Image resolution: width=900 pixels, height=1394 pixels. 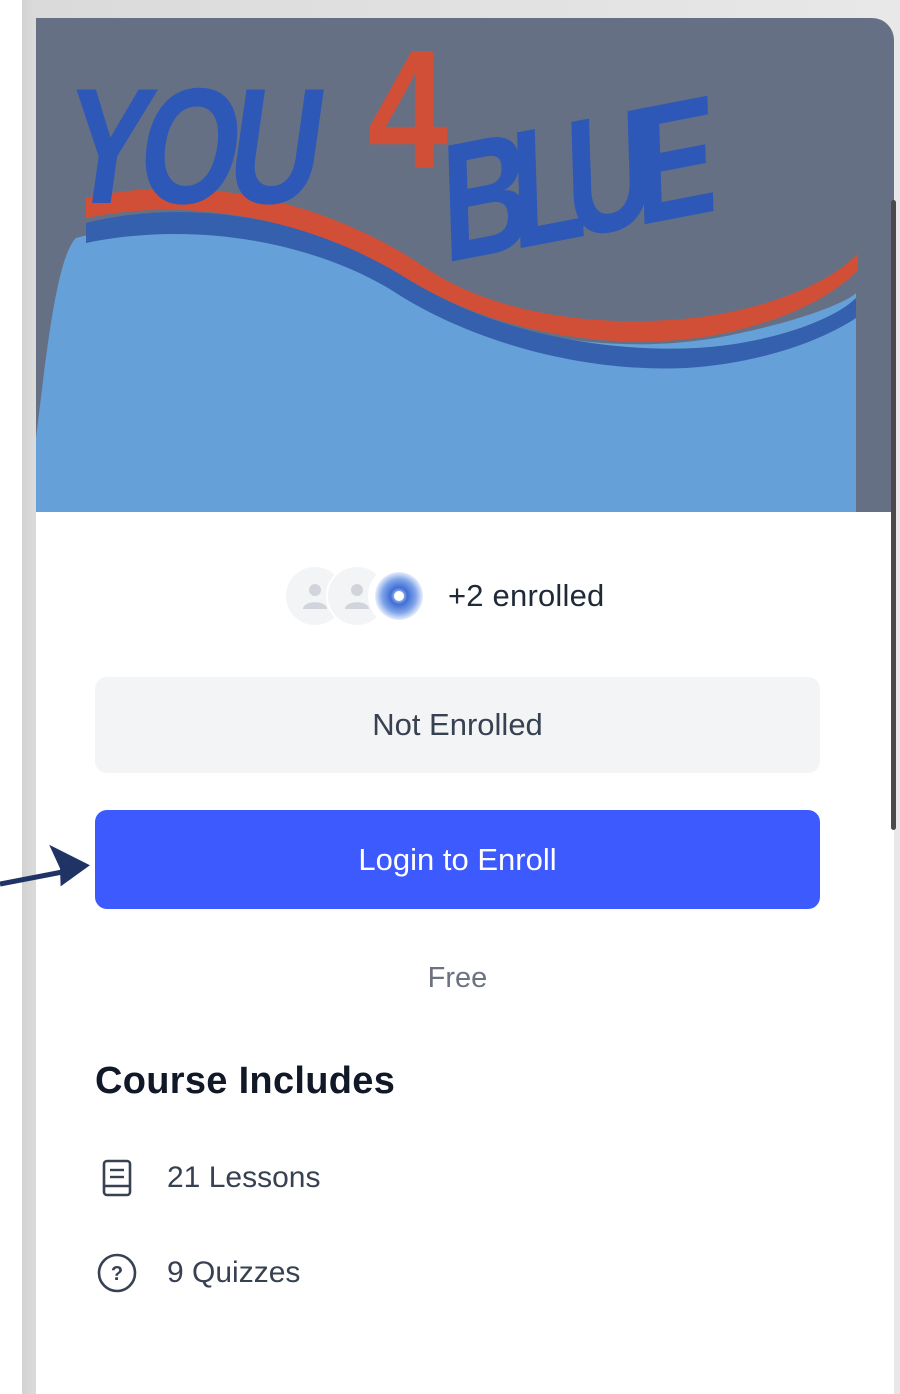 I want to click on book-icon, so click(x=117, y=1178).